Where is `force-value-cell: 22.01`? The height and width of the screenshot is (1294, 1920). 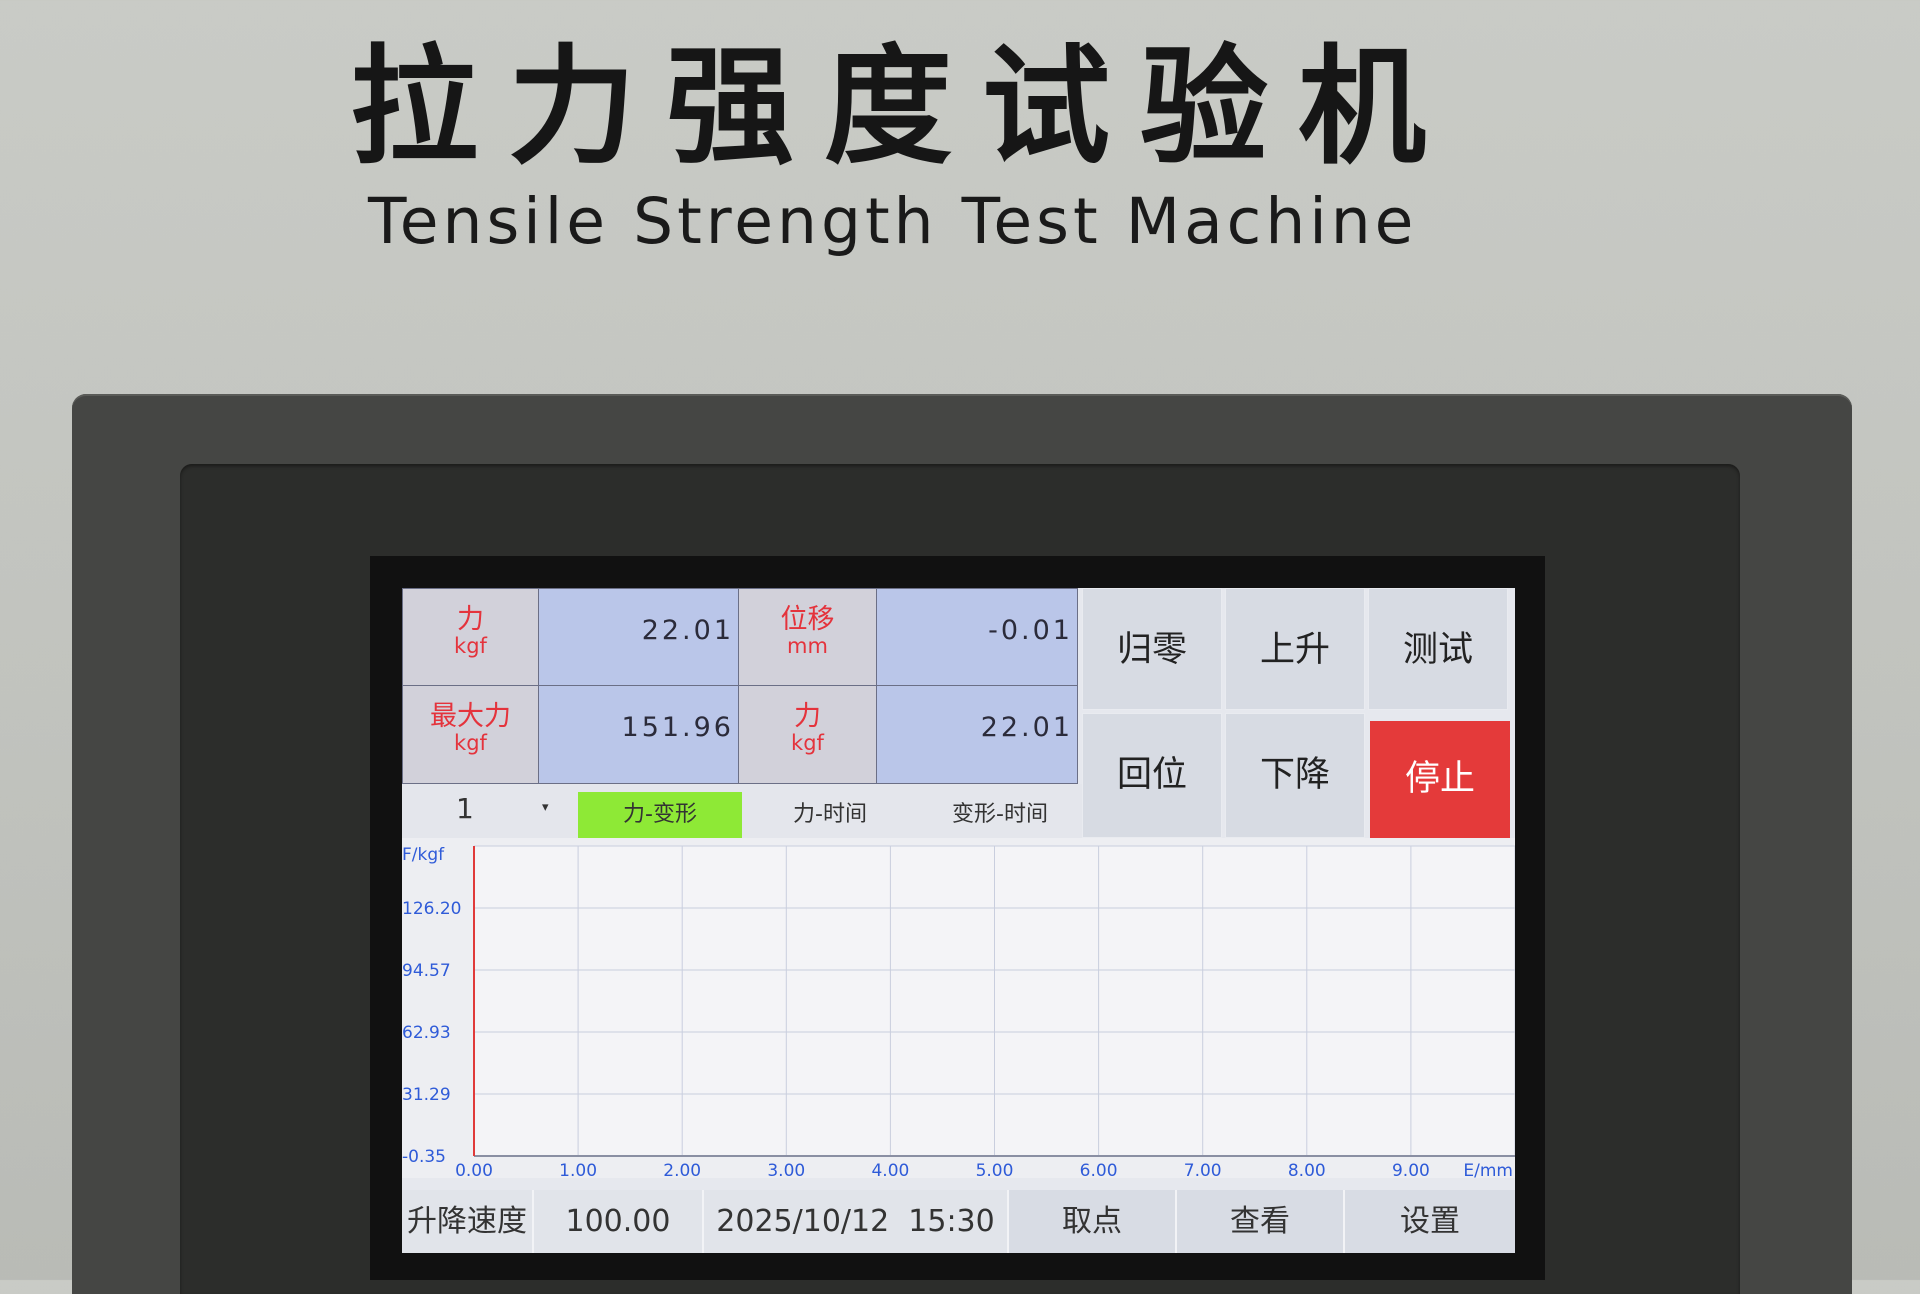 force-value-cell: 22.01 is located at coordinates (638, 637).